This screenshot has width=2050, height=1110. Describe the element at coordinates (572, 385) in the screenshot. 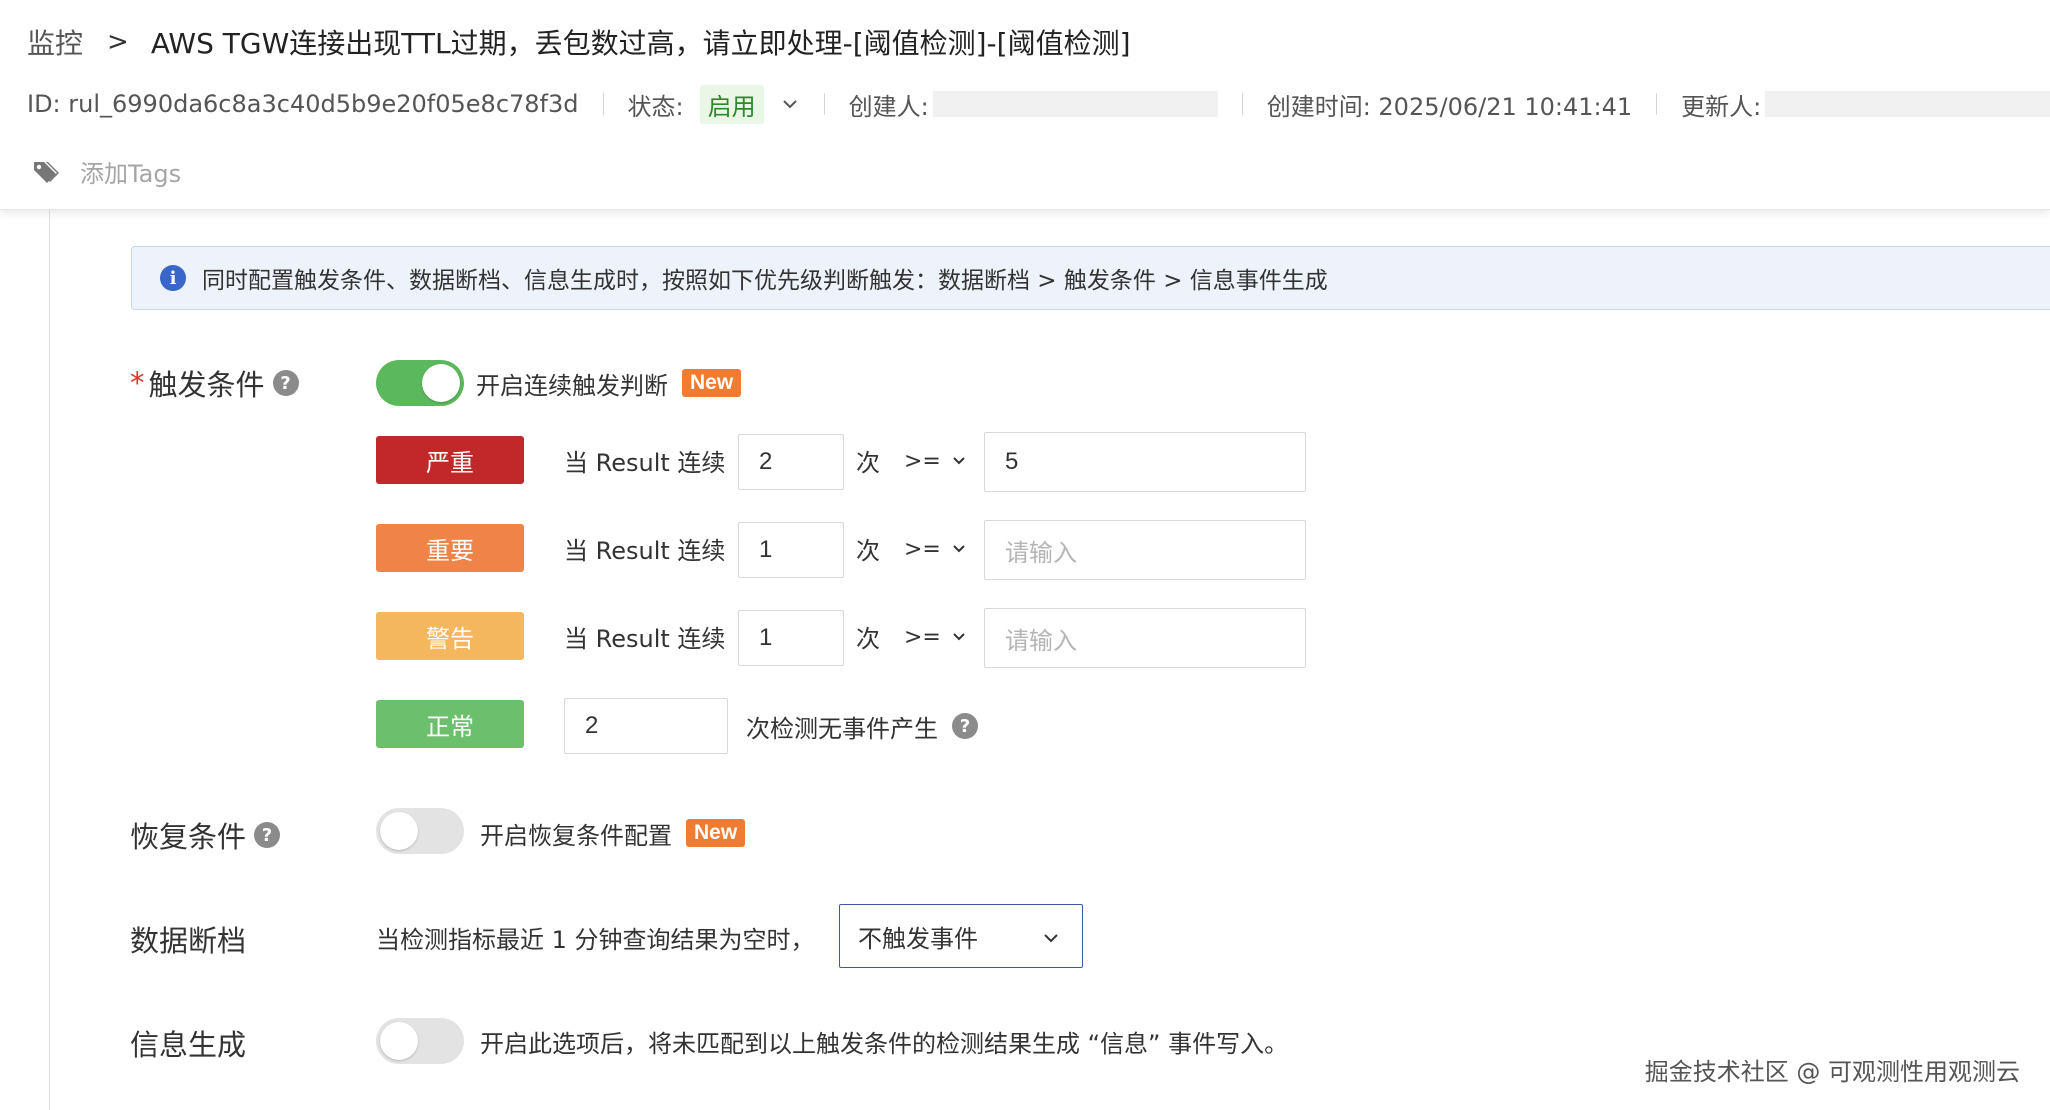

I see `continuous-trigger-label: 开启连续触发判断` at that location.